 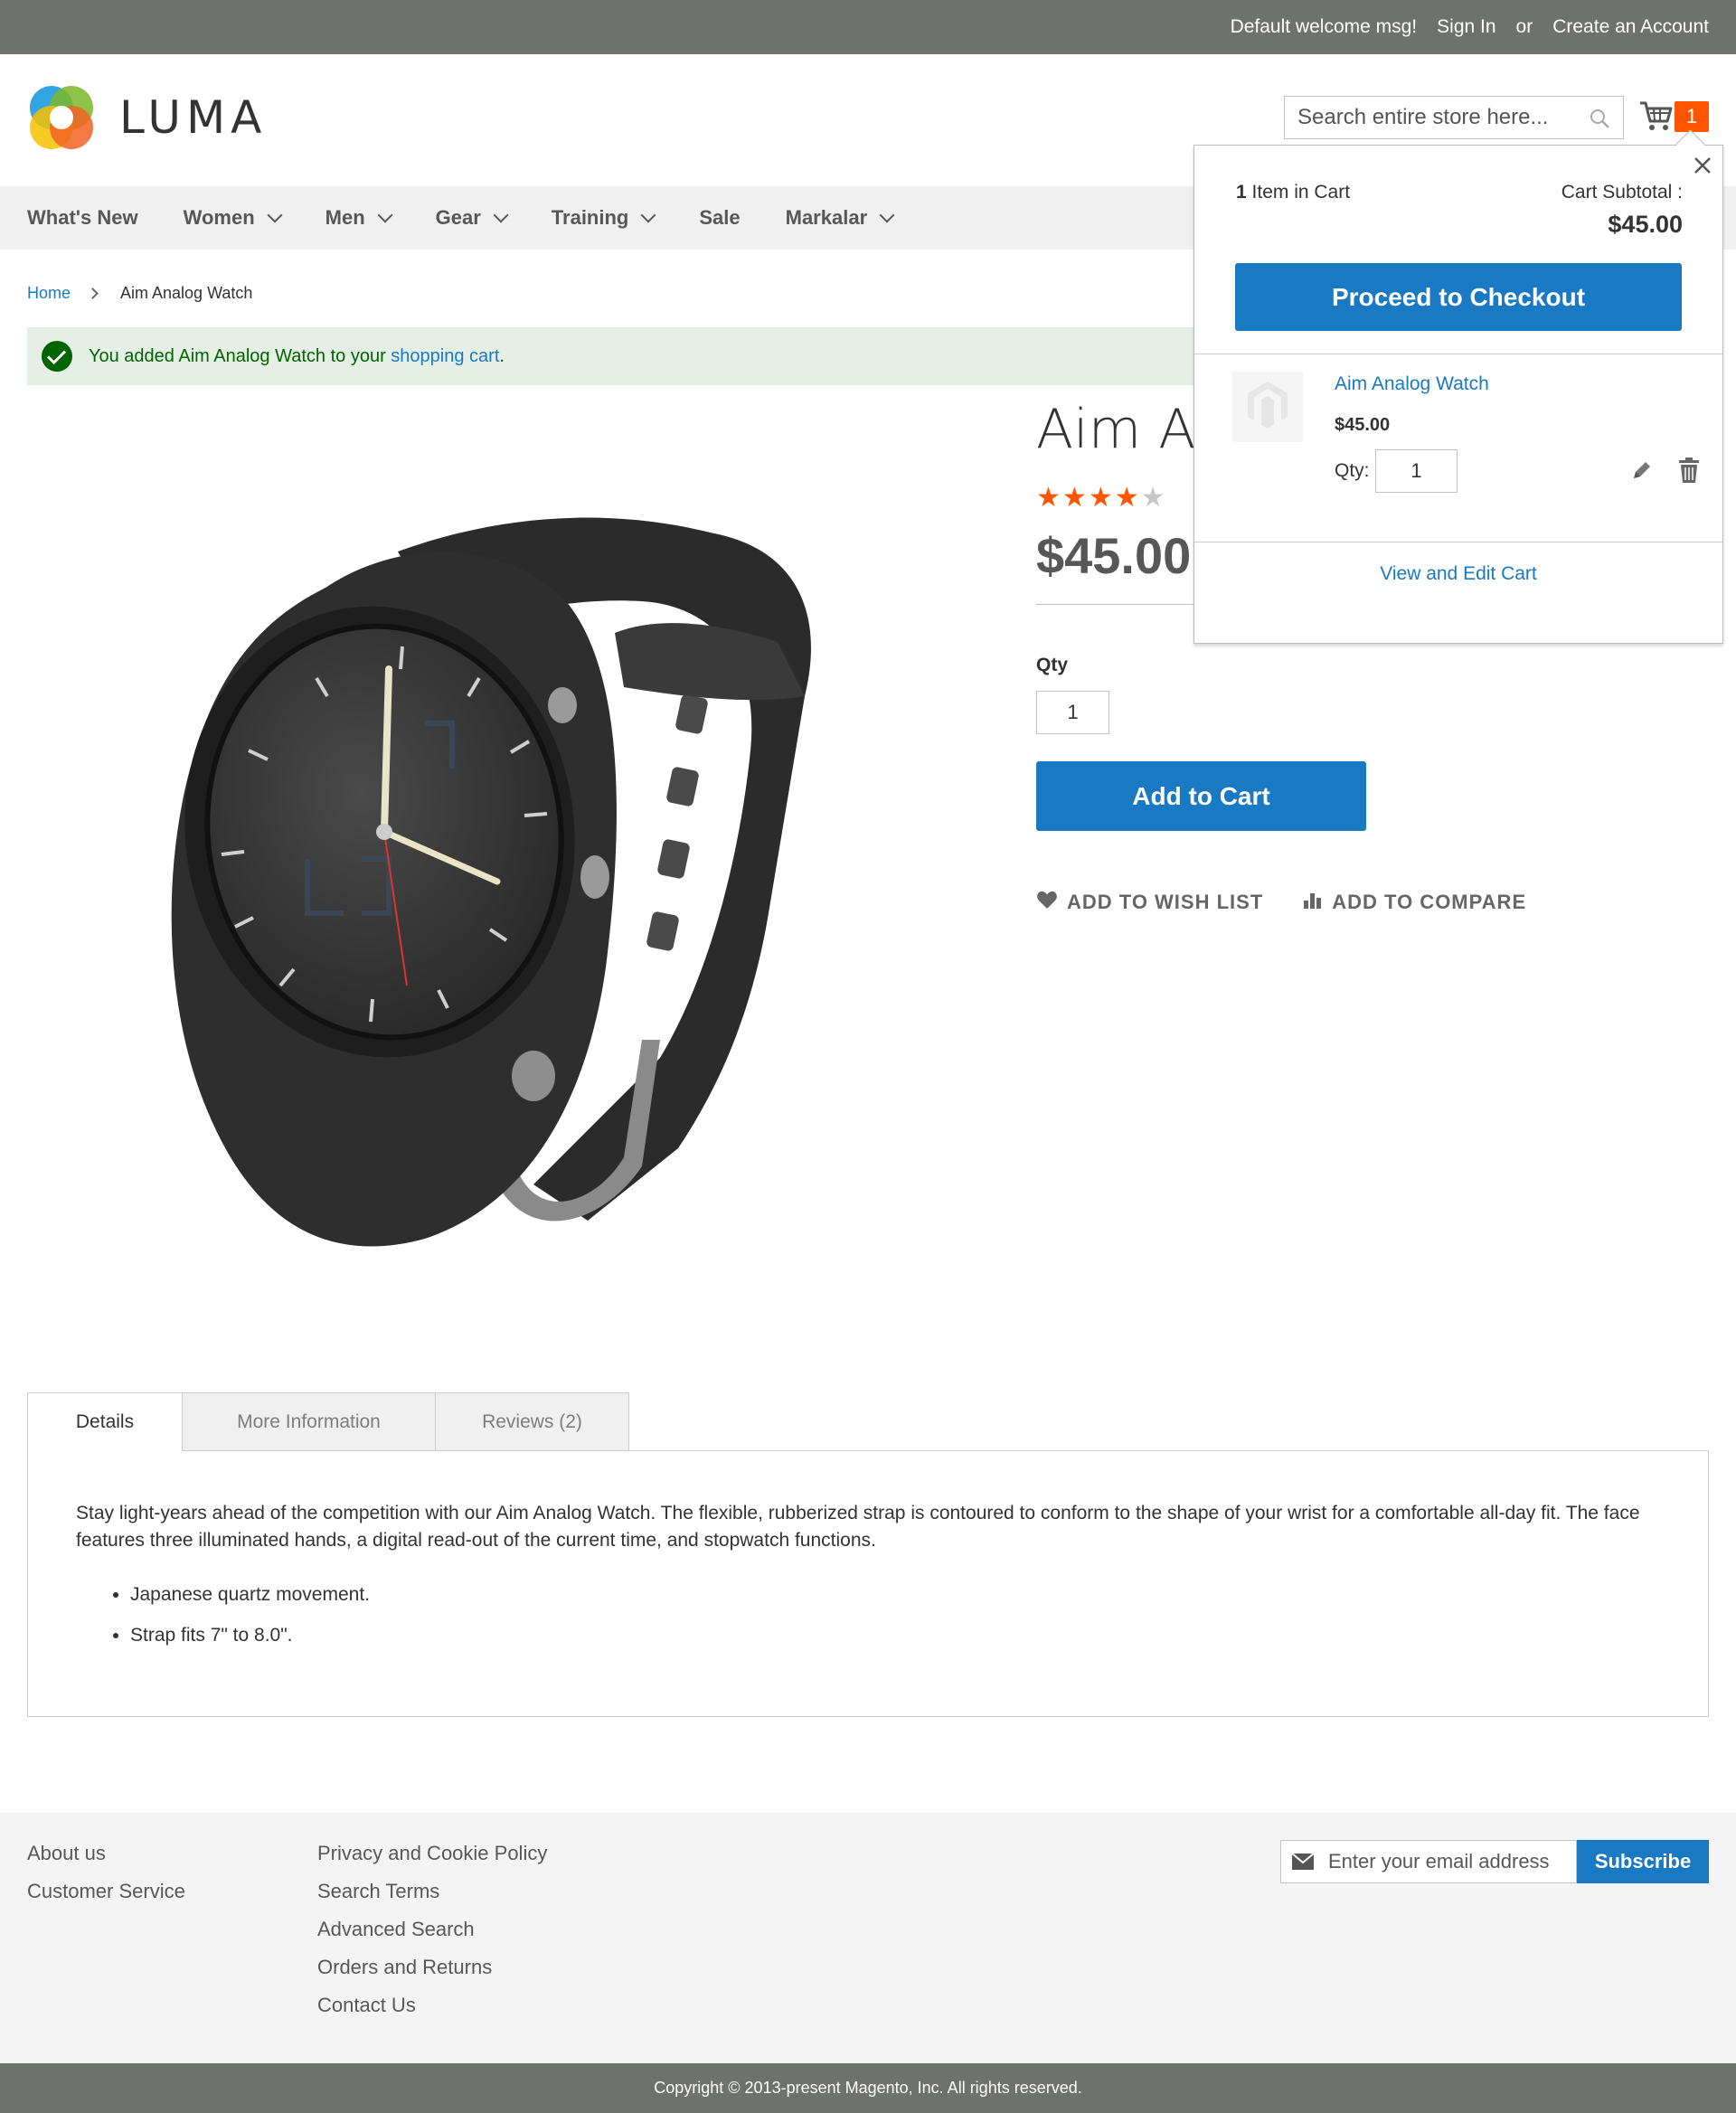 I want to click on nav-label: Markalar, so click(x=826, y=217).